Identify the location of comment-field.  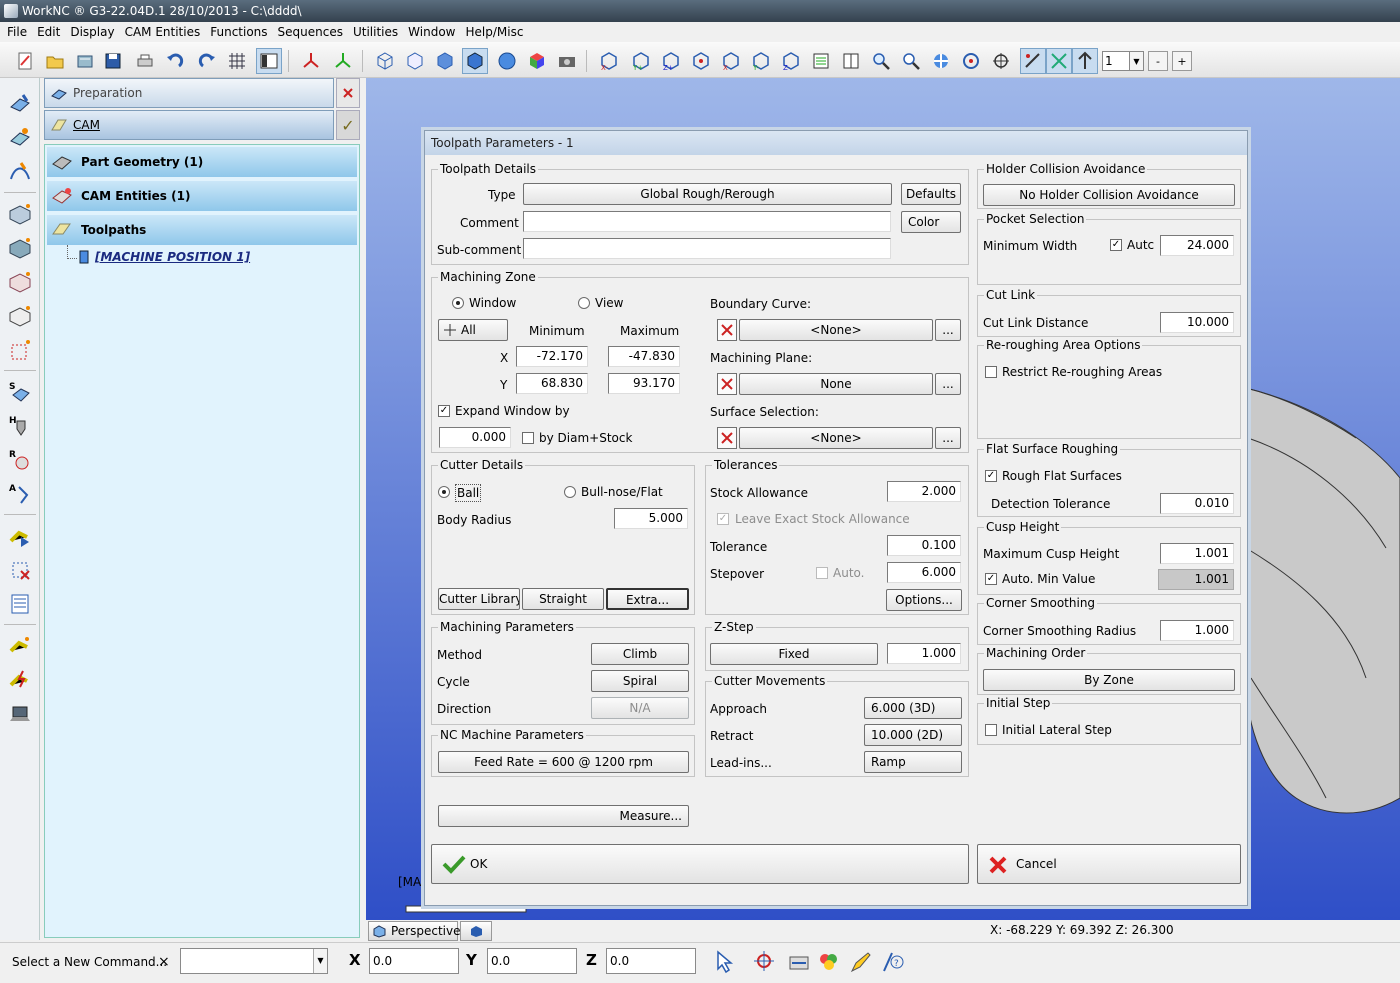
(707, 221).